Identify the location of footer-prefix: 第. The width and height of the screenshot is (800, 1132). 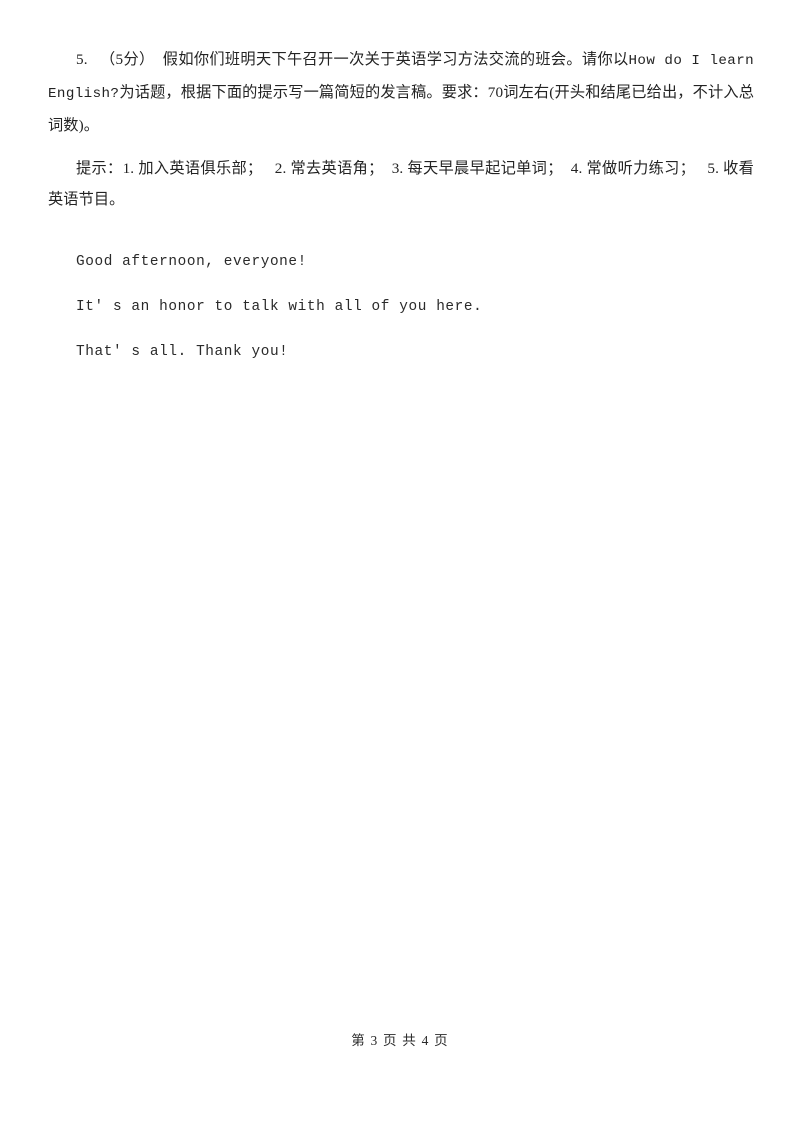
(358, 1040).